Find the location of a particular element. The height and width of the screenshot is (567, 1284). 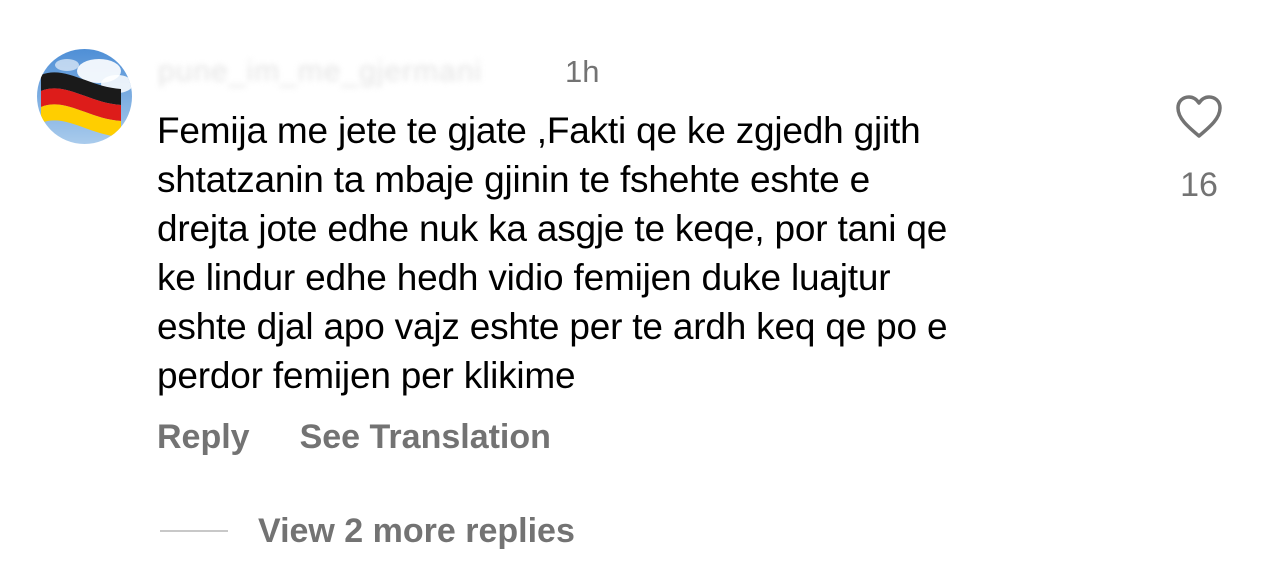

see-translation-button: See Translation is located at coordinates (425, 437).